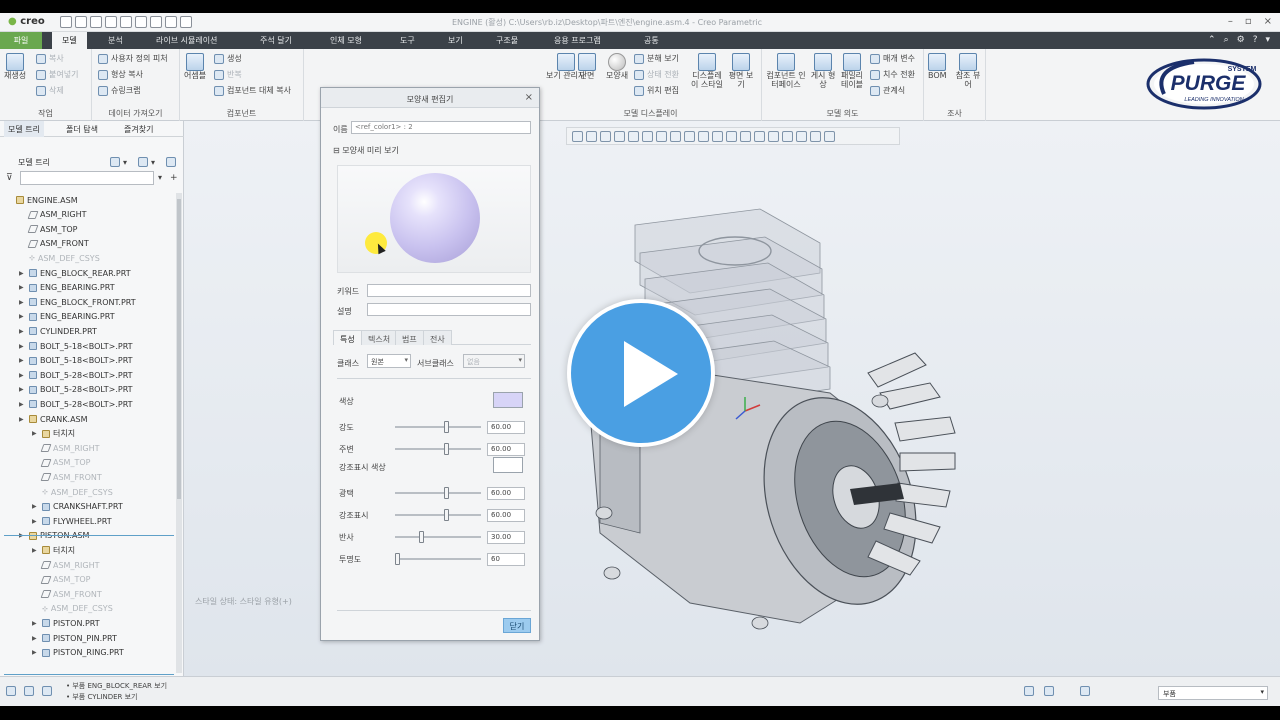  I want to click on tab-decal: 전사, so click(437, 337).